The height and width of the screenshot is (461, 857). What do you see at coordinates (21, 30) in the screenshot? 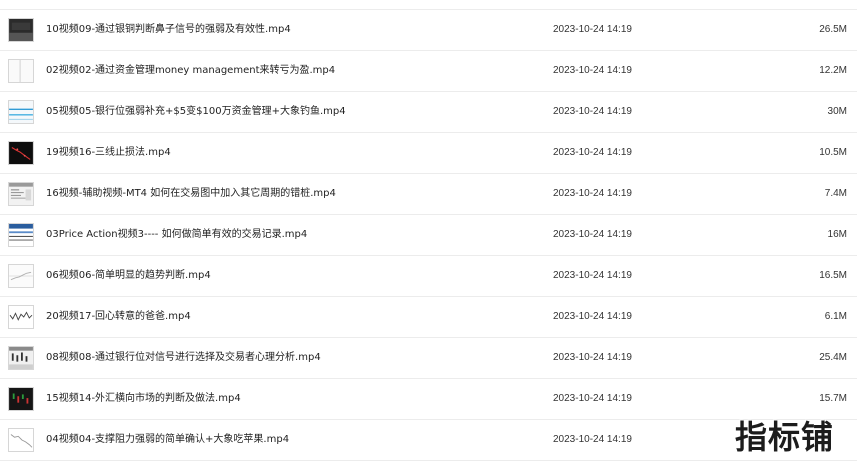
I see `dark-video-thumbnail-icon` at bounding box center [21, 30].